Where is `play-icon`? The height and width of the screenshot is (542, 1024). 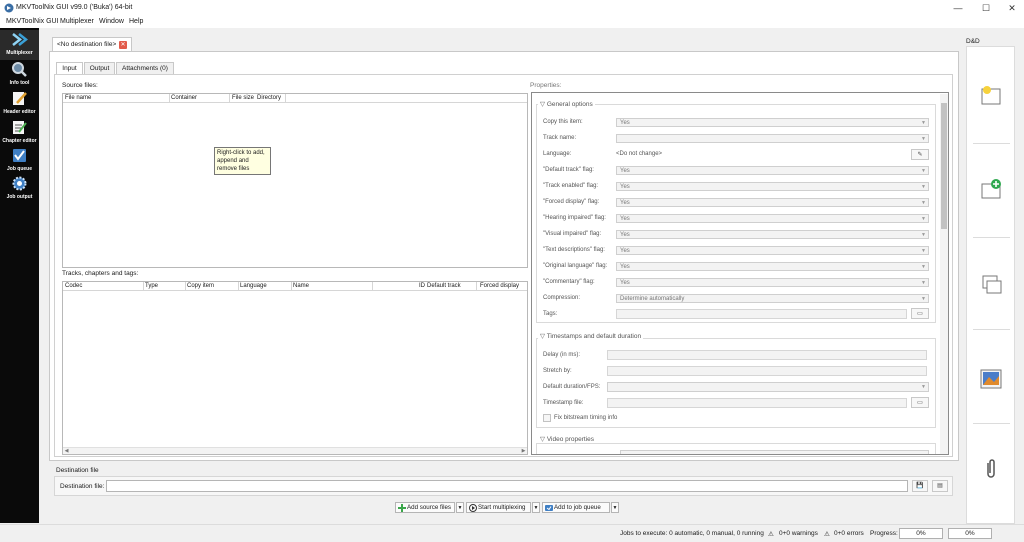 play-icon is located at coordinates (473, 508).